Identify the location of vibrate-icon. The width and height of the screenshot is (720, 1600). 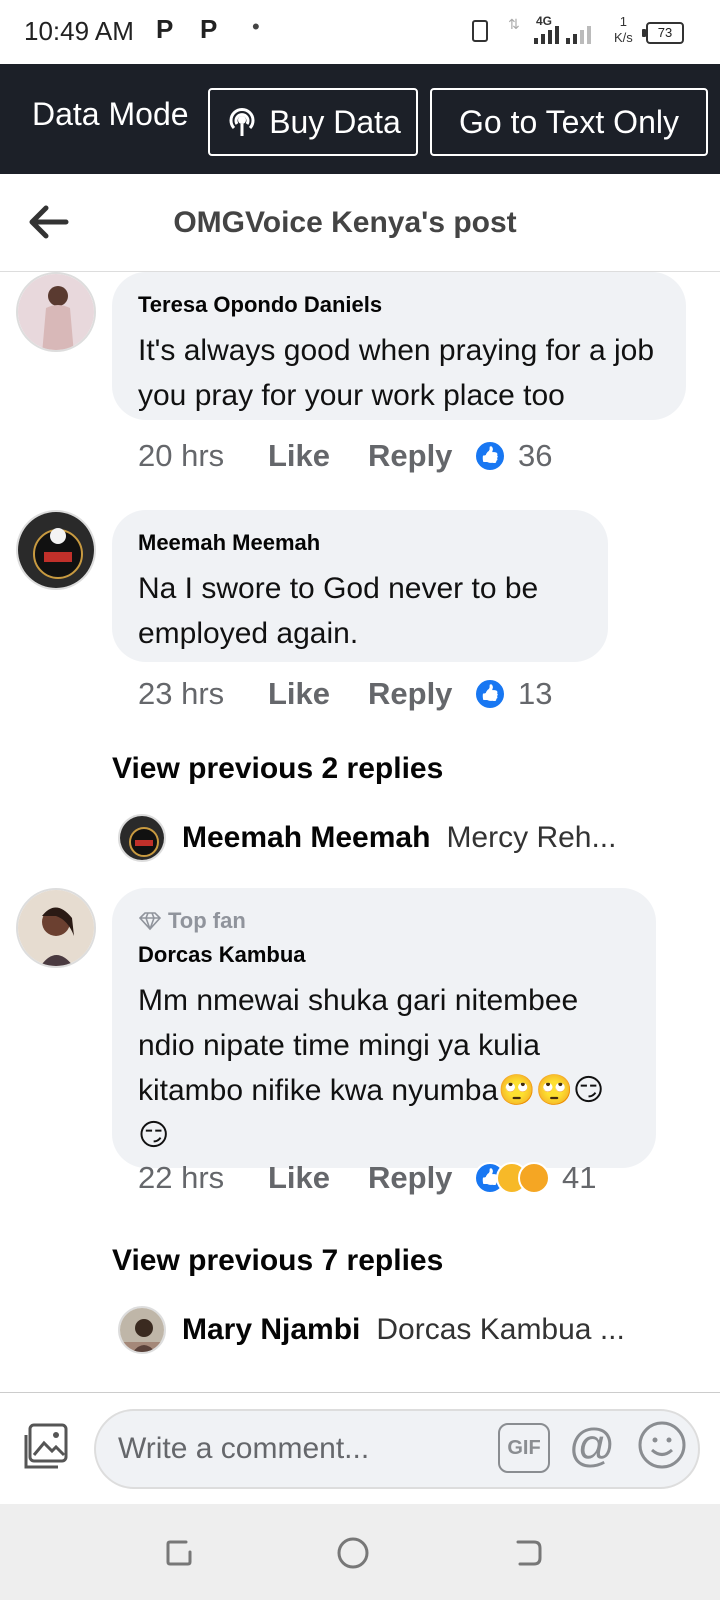
(480, 31).